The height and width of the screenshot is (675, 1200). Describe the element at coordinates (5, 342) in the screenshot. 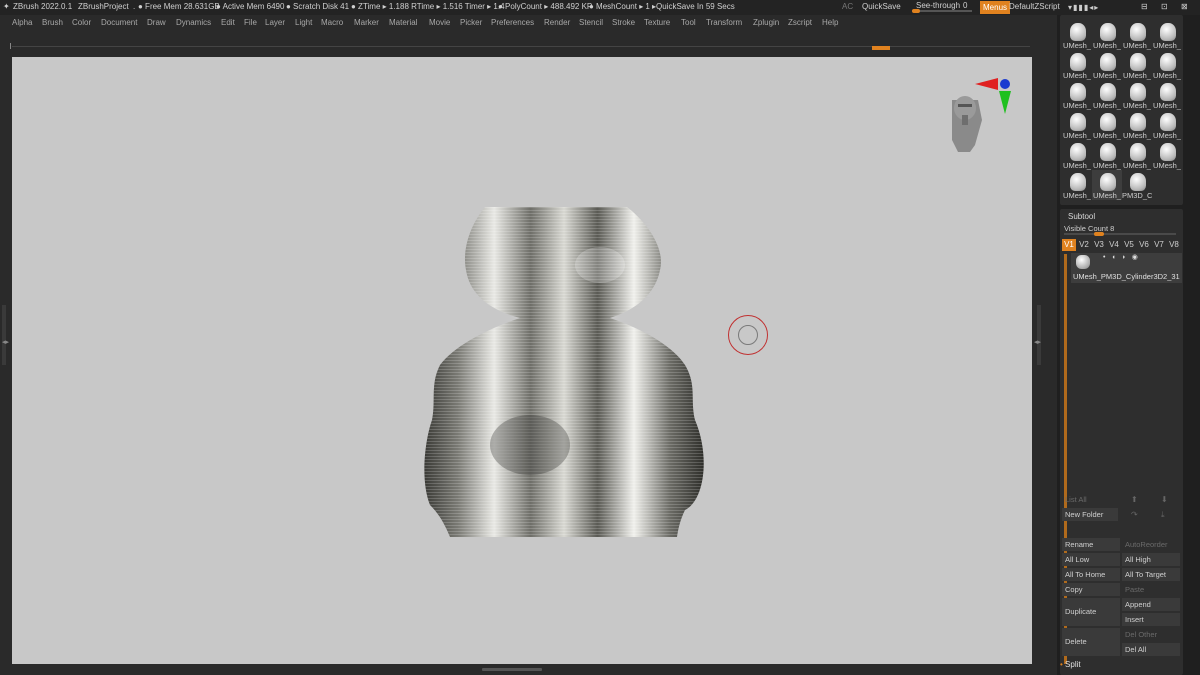

I see `left-tray-arrow-icon: ◂▸` at that location.